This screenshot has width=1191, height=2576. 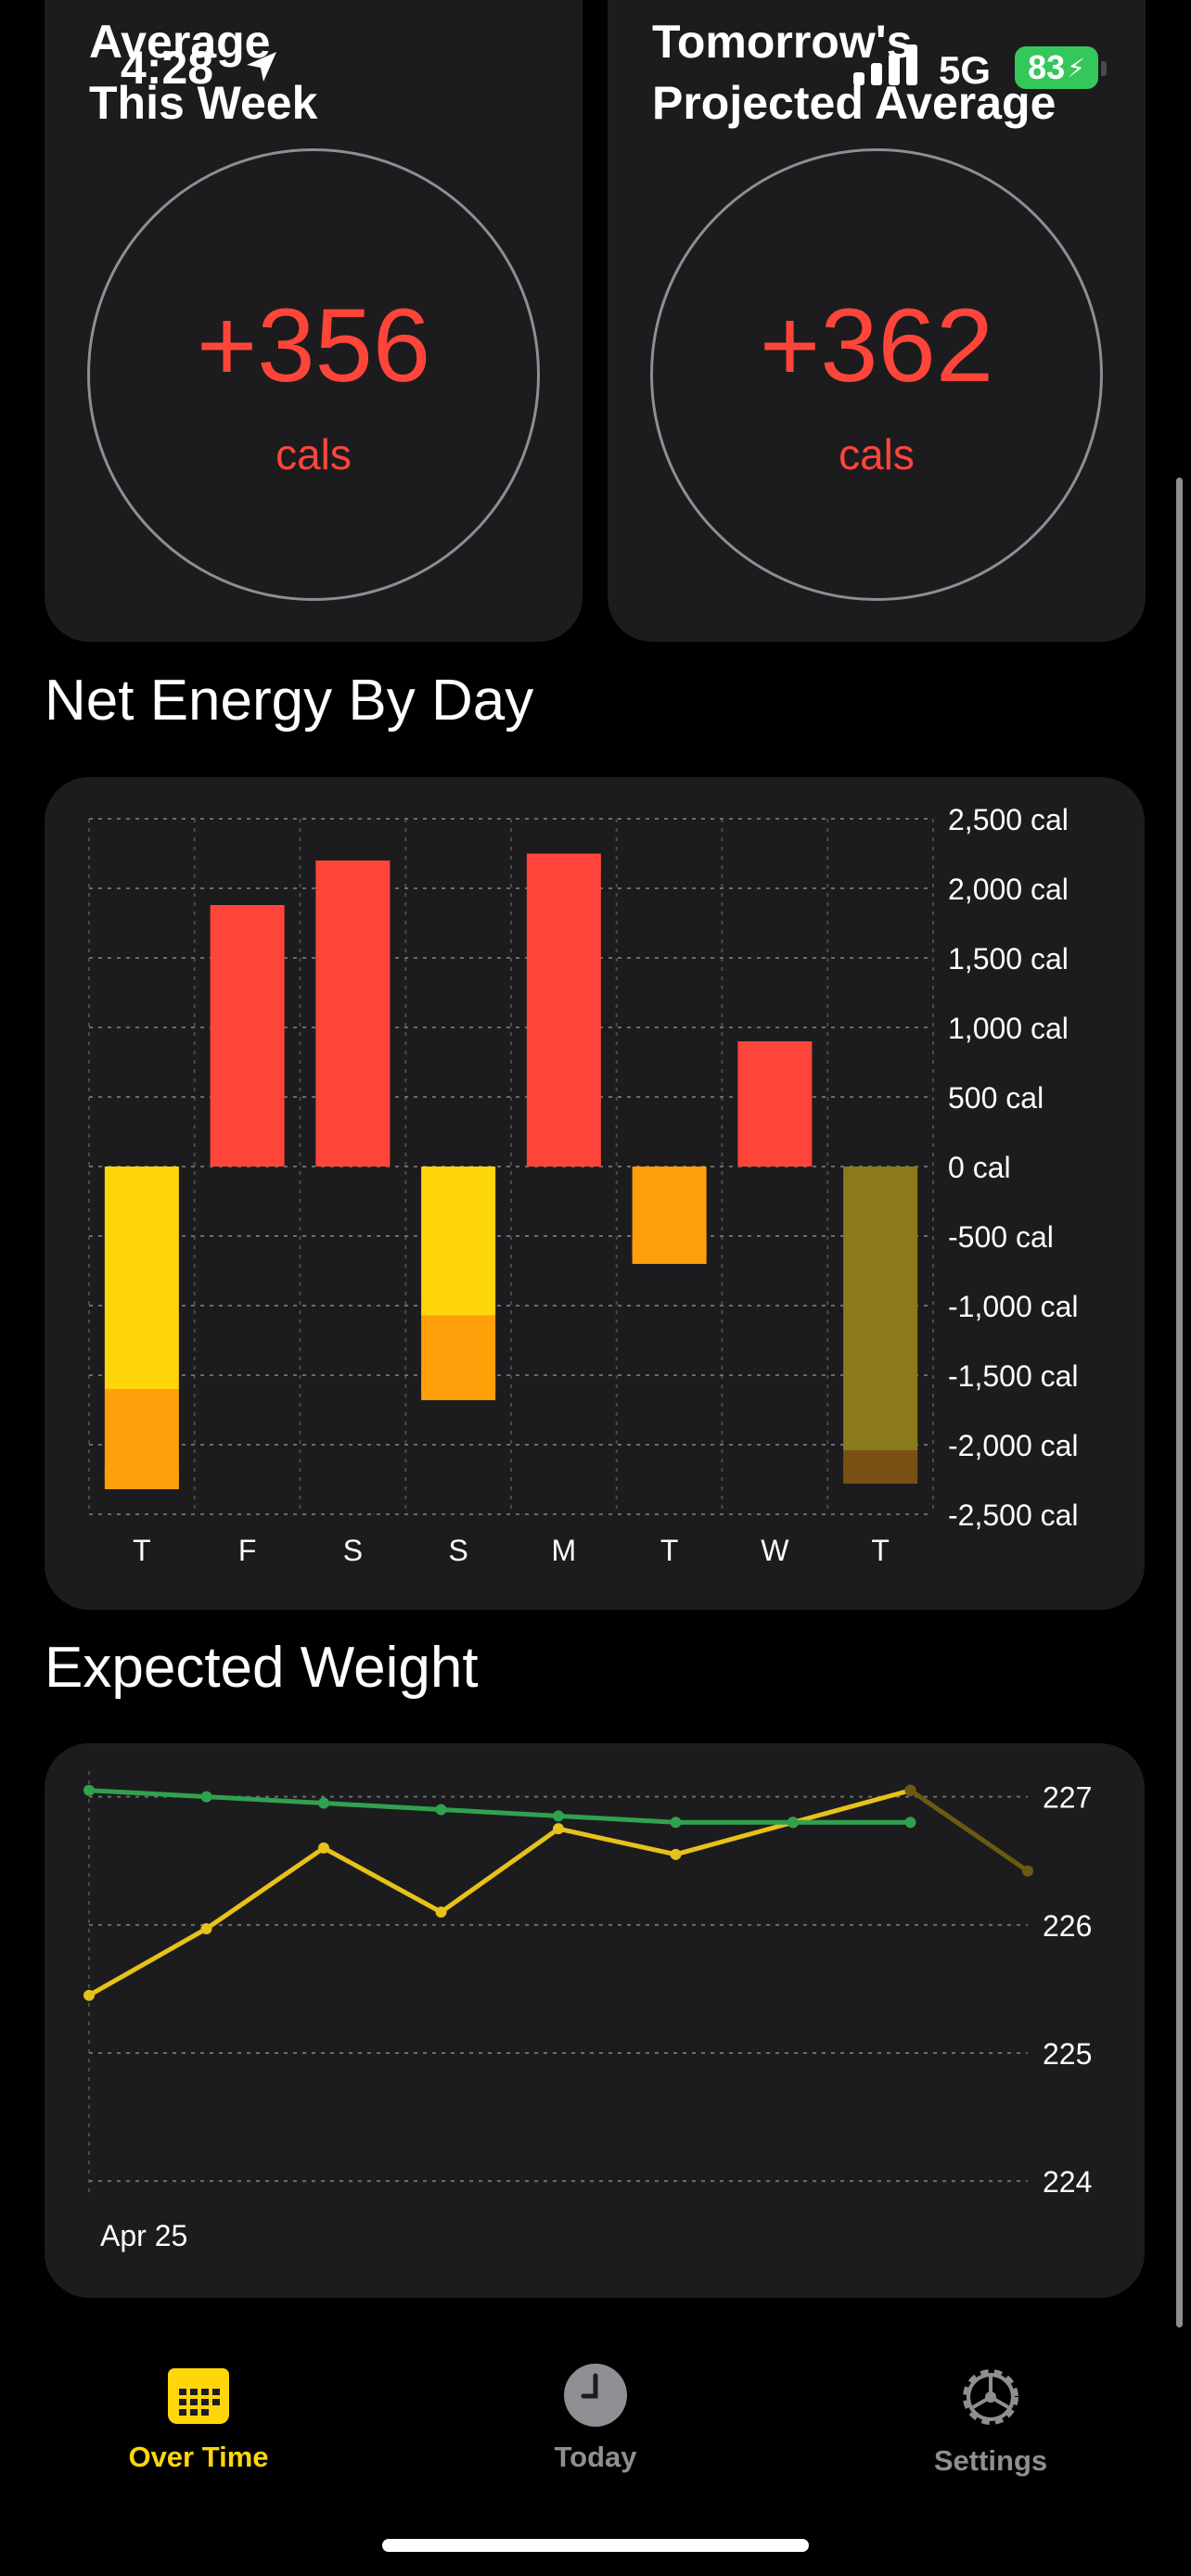 I want to click on y-tick-label: 2,500 cal, so click(x=1008, y=819).